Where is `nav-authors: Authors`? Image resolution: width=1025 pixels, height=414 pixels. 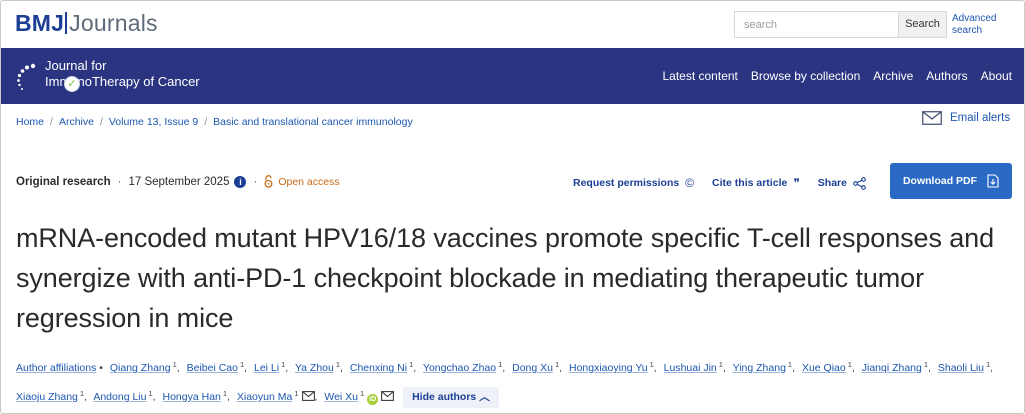 nav-authors: Authors is located at coordinates (946, 76).